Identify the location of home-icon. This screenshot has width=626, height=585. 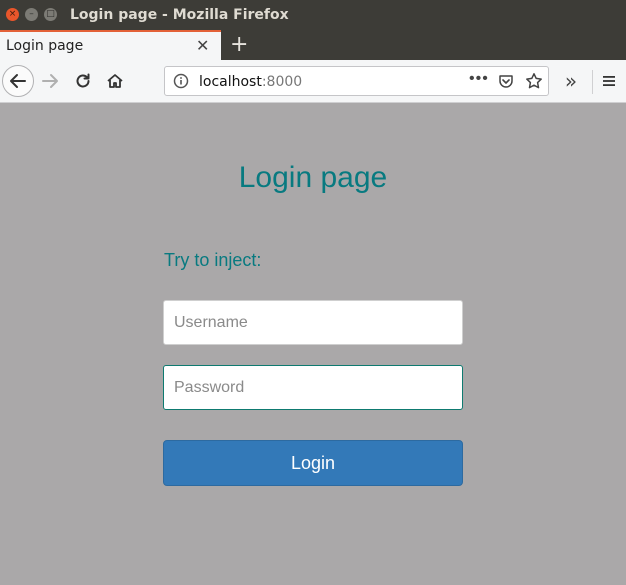
(115, 81).